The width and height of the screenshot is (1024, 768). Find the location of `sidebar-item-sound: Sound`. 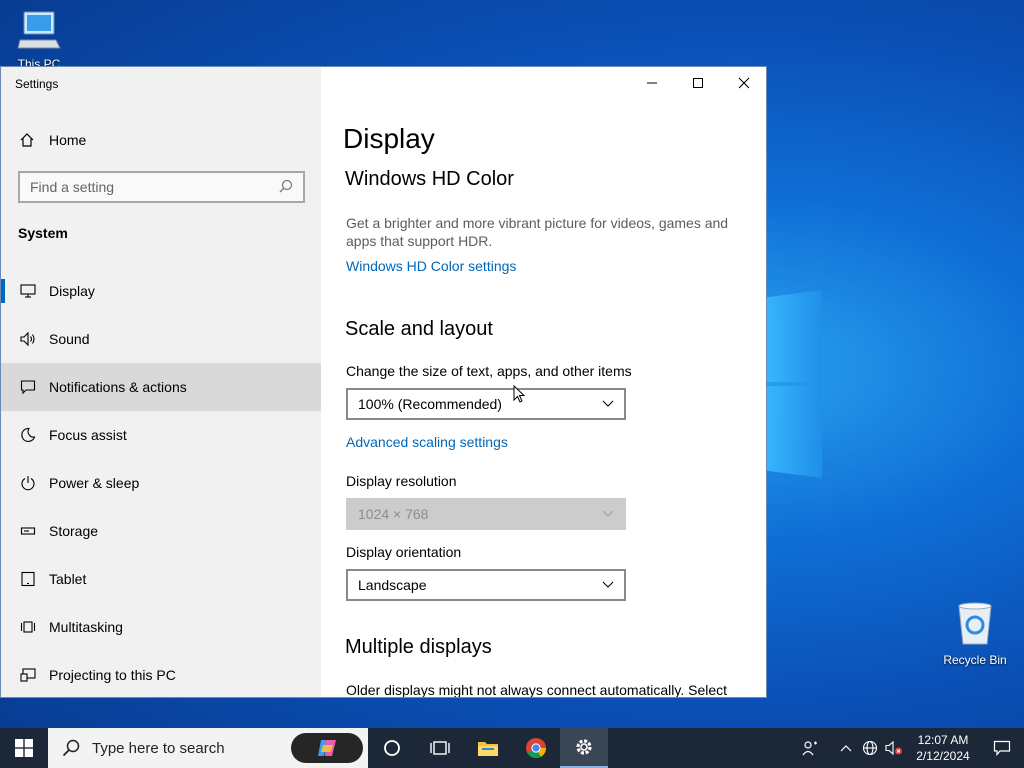

sidebar-item-sound: Sound is located at coordinates (161, 339).